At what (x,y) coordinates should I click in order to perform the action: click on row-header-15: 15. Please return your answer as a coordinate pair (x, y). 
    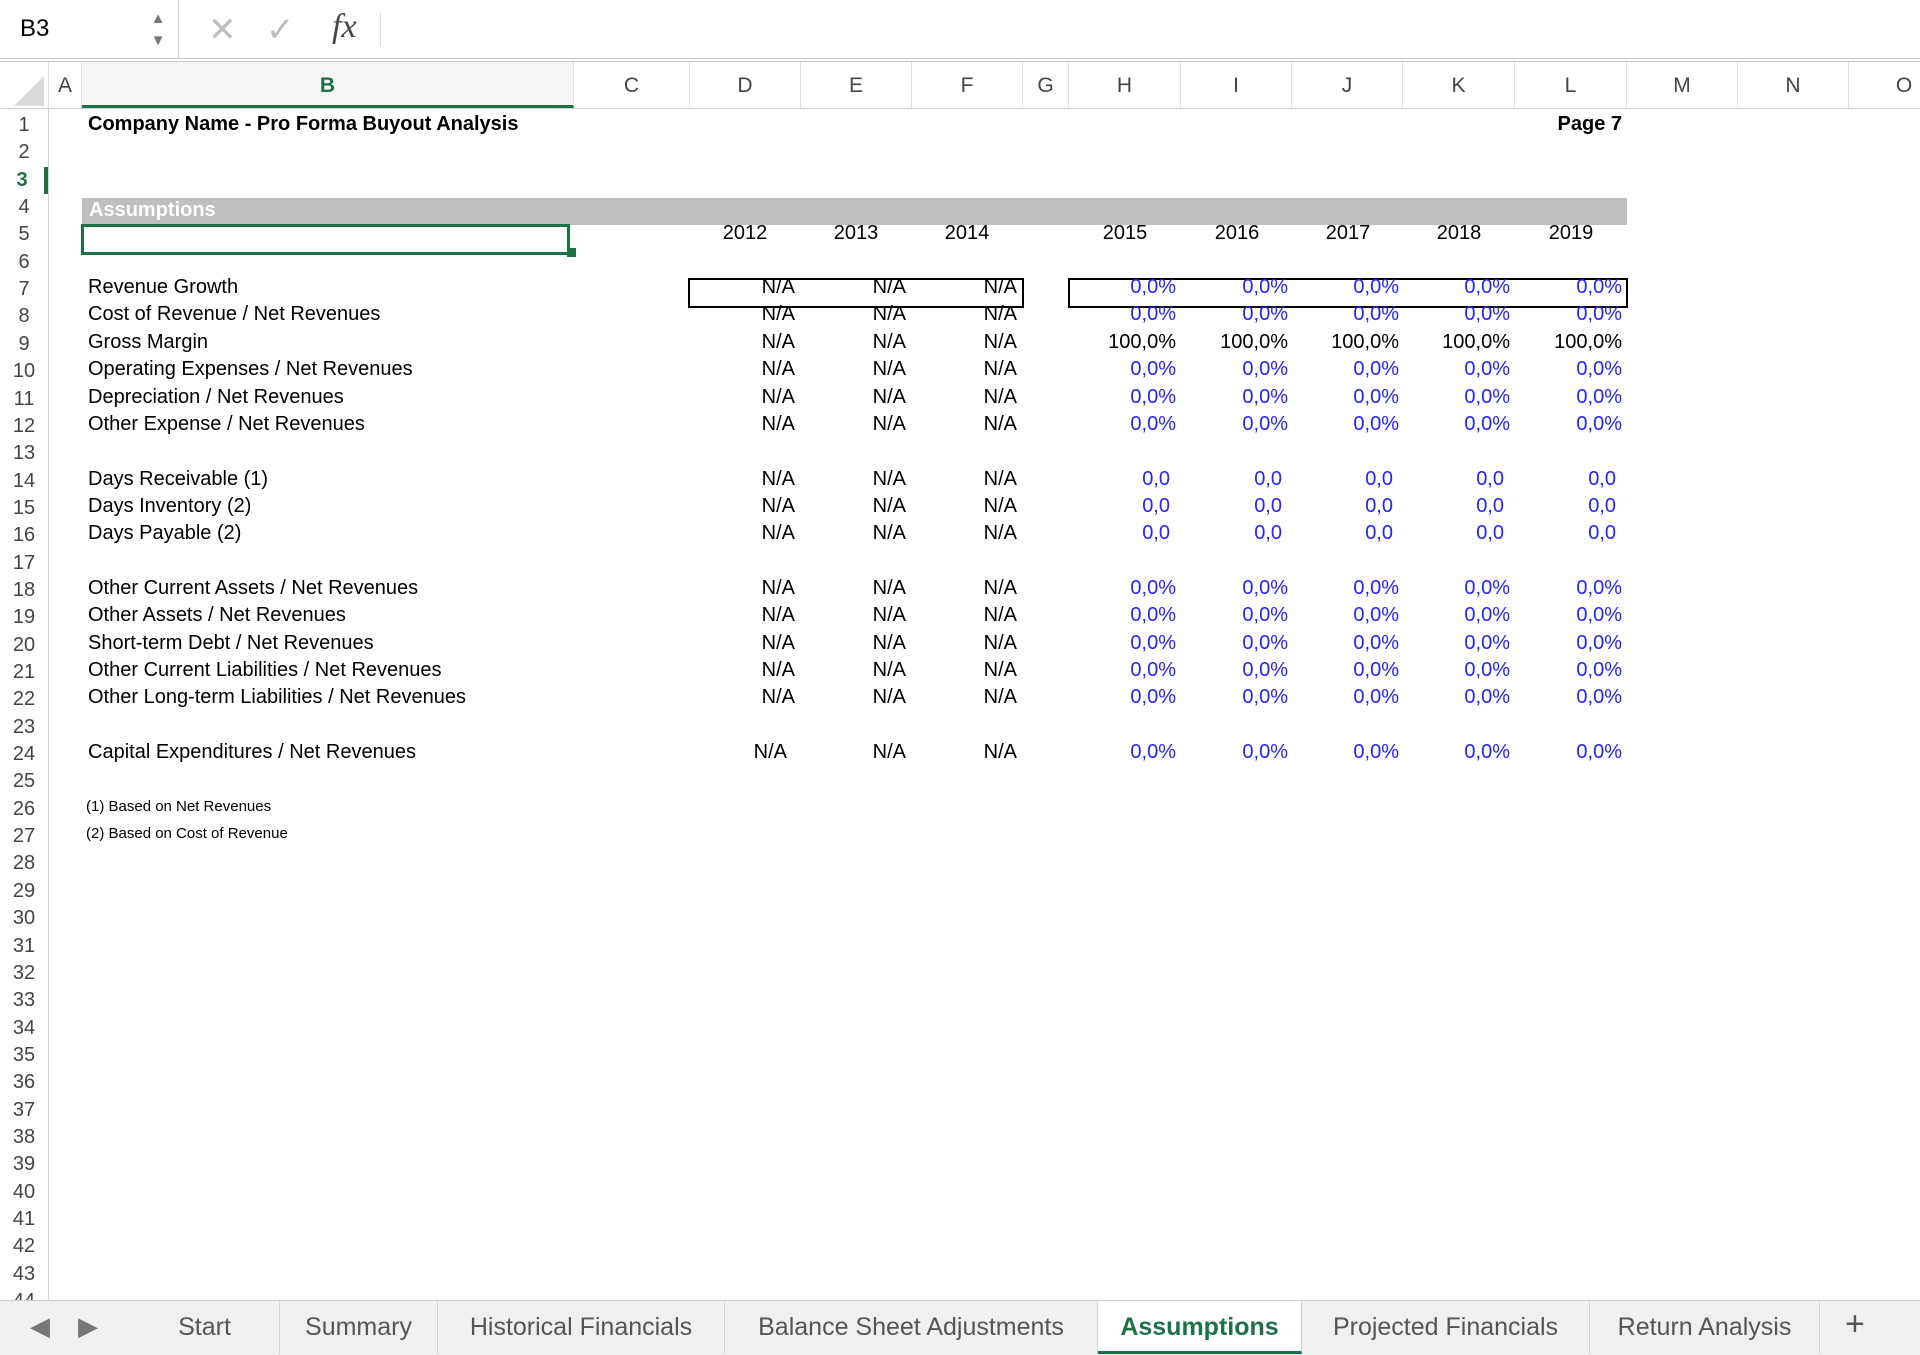
    Looking at the image, I should click on (24, 508).